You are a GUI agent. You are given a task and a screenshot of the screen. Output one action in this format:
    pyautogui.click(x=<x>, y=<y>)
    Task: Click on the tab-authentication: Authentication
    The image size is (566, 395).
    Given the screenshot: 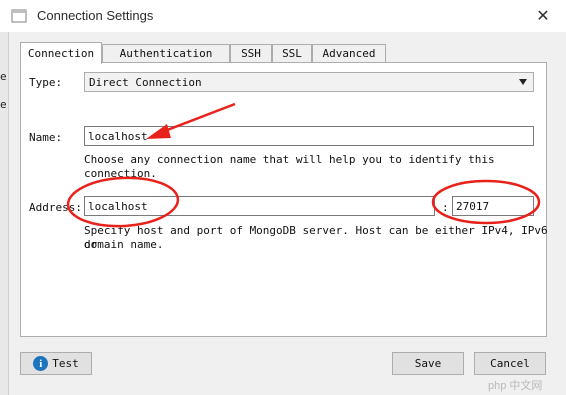 What is the action you would take?
    pyautogui.click(x=166, y=53)
    